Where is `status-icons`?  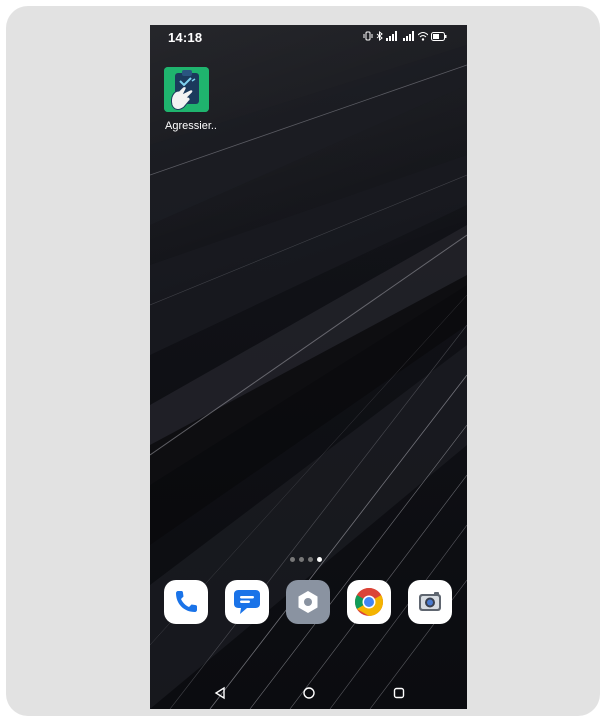 status-icons is located at coordinates (405, 36).